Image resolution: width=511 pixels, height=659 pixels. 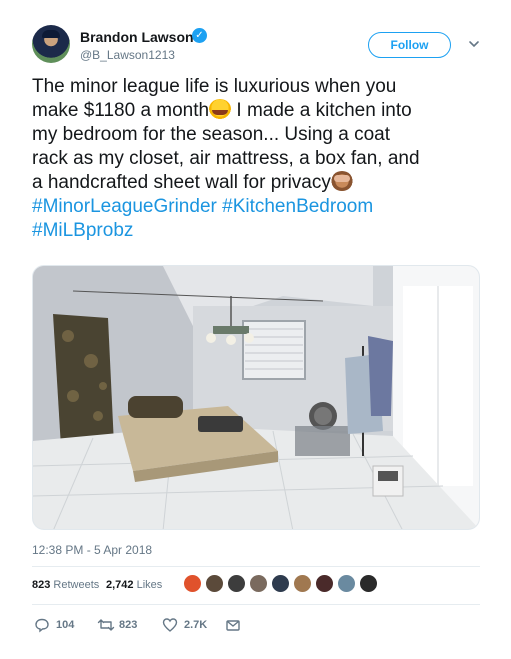 What do you see at coordinates (51, 44) in the screenshot?
I see `avatar` at bounding box center [51, 44].